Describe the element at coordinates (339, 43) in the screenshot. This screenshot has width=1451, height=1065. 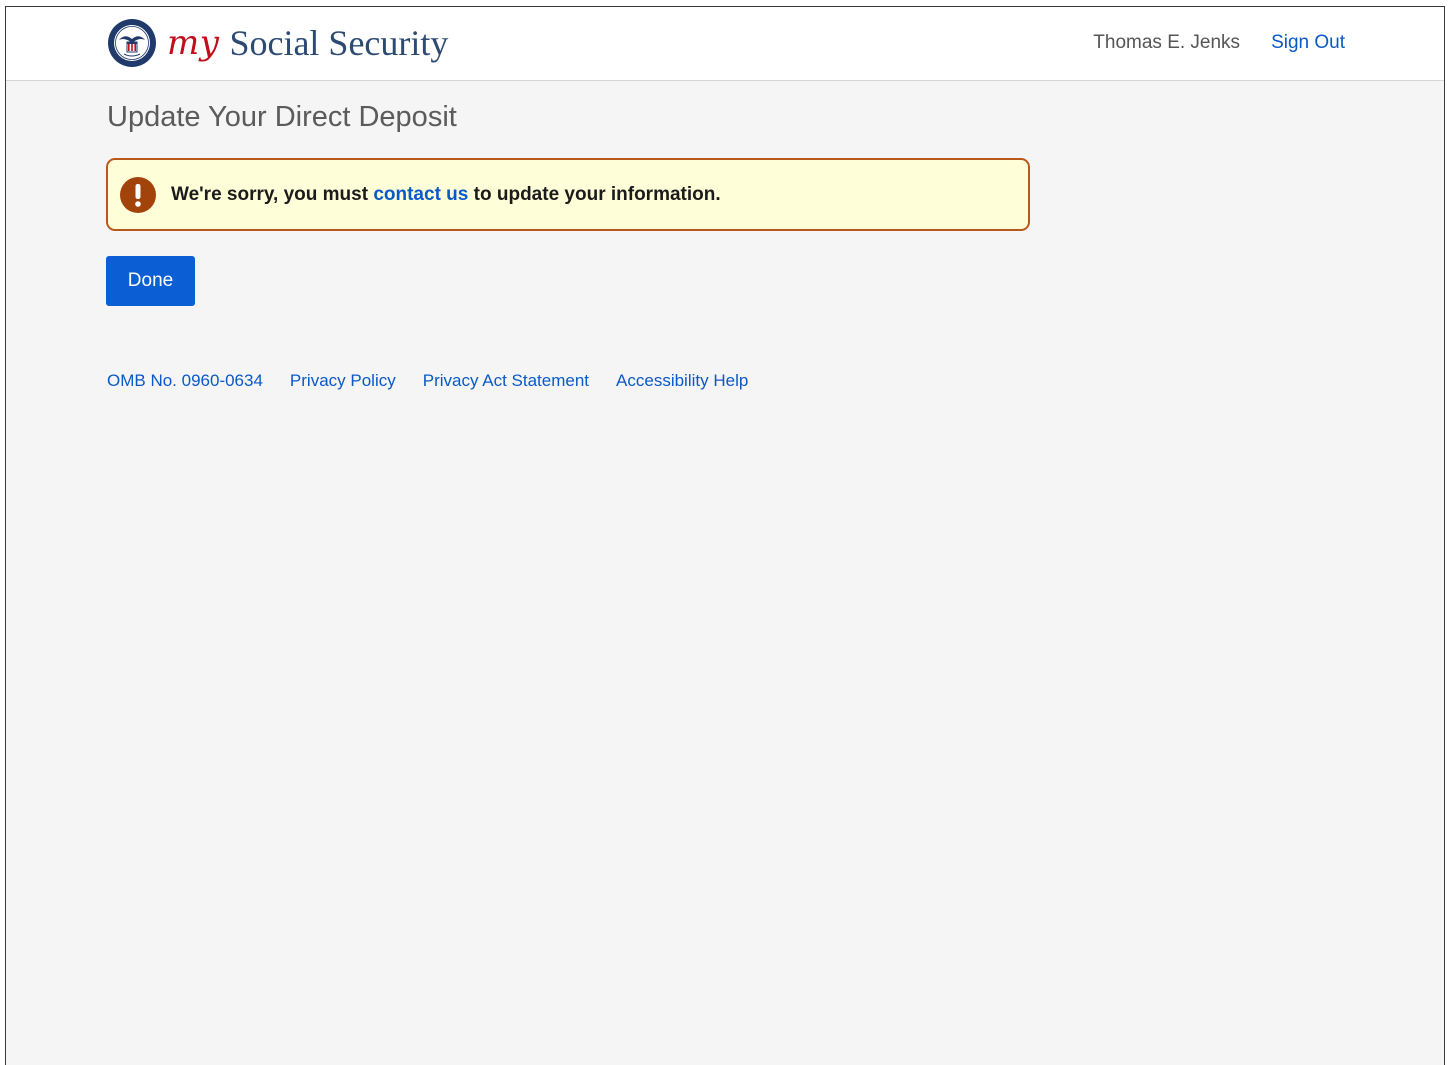
I see `brand-name: Social Security` at that location.